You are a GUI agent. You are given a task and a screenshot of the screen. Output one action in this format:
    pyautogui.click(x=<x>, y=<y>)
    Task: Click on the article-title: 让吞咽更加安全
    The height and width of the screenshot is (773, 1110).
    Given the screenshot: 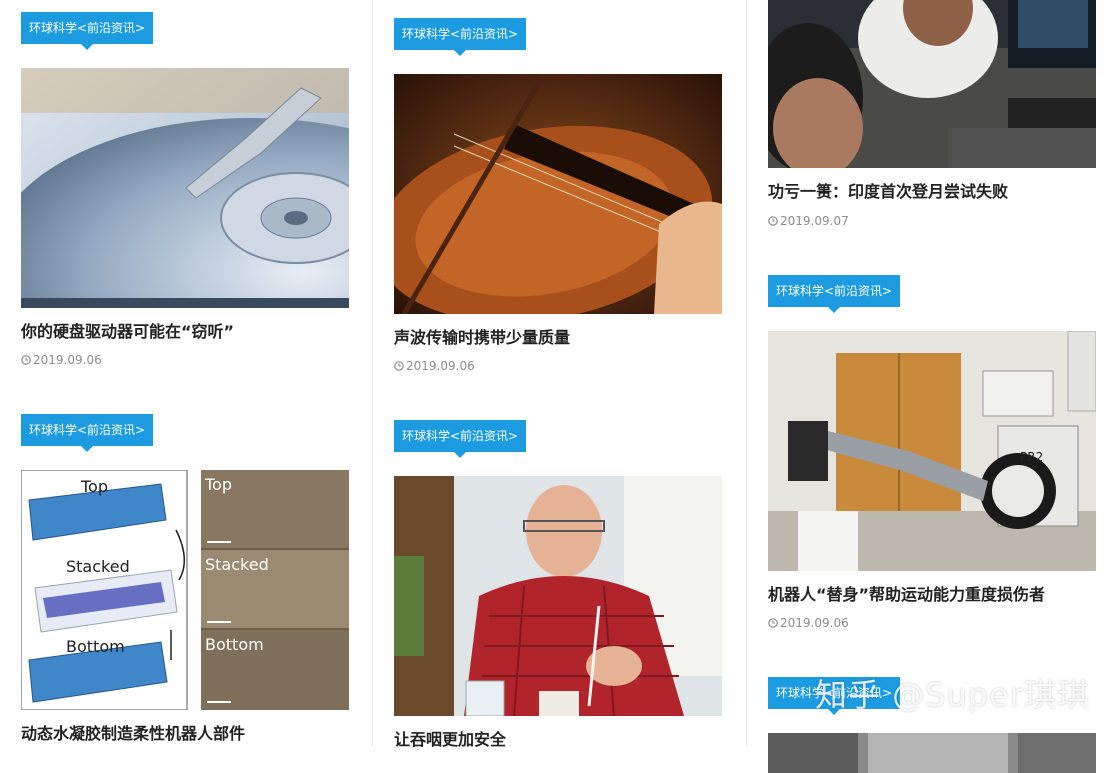 What is the action you would take?
    pyautogui.click(x=450, y=738)
    